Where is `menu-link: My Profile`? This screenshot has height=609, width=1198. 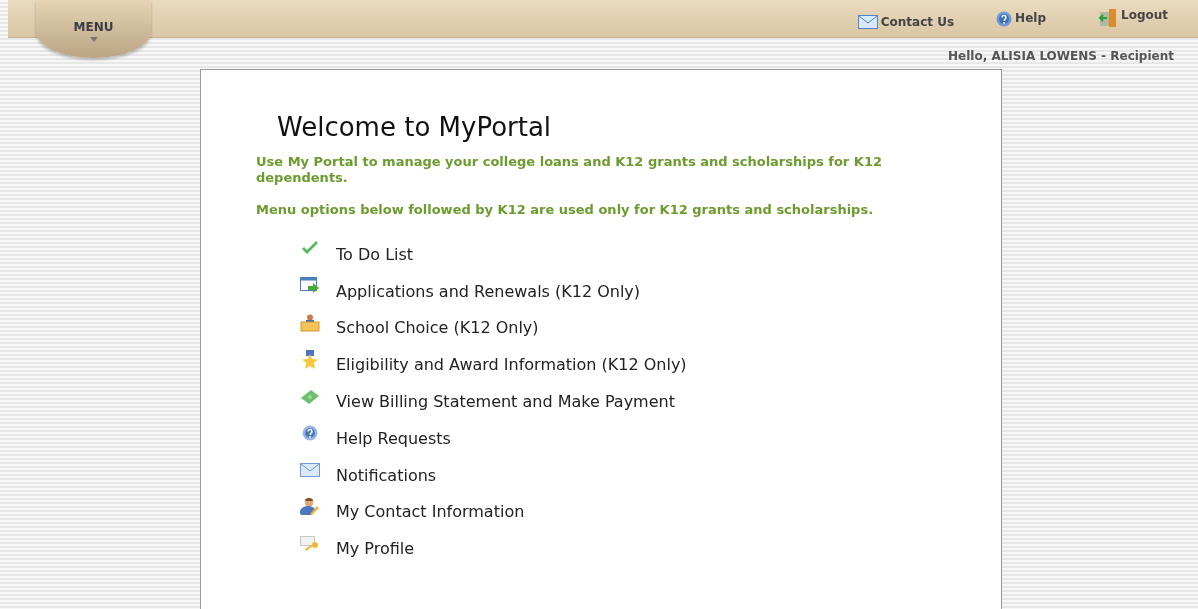
menu-link: My Profile is located at coordinates (375, 549).